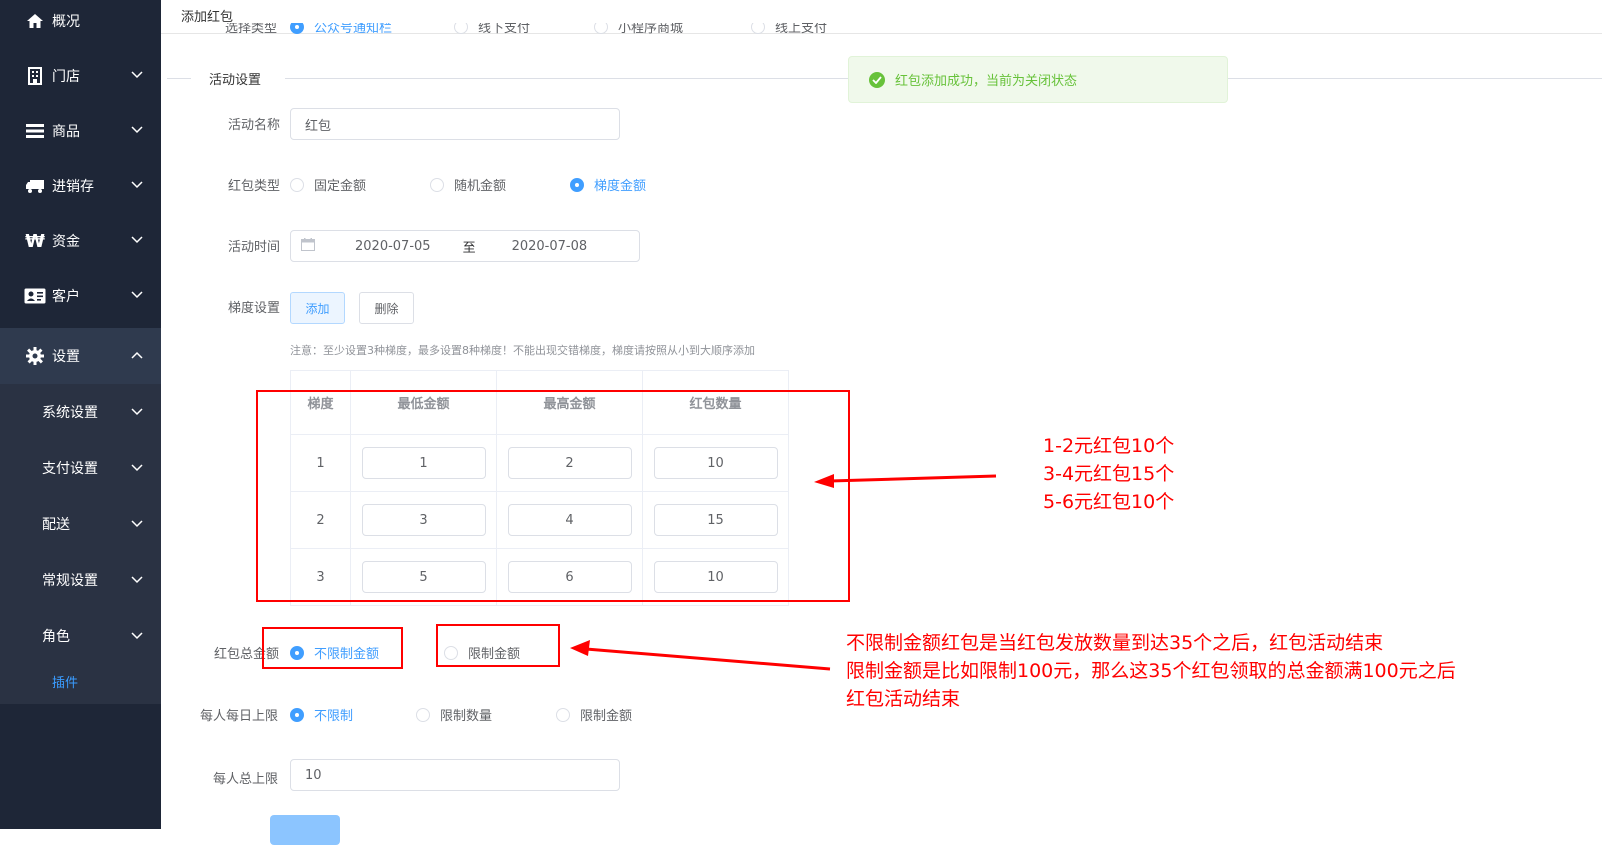  Describe the element at coordinates (35, 76) in the screenshot. I see `building-icon` at that location.